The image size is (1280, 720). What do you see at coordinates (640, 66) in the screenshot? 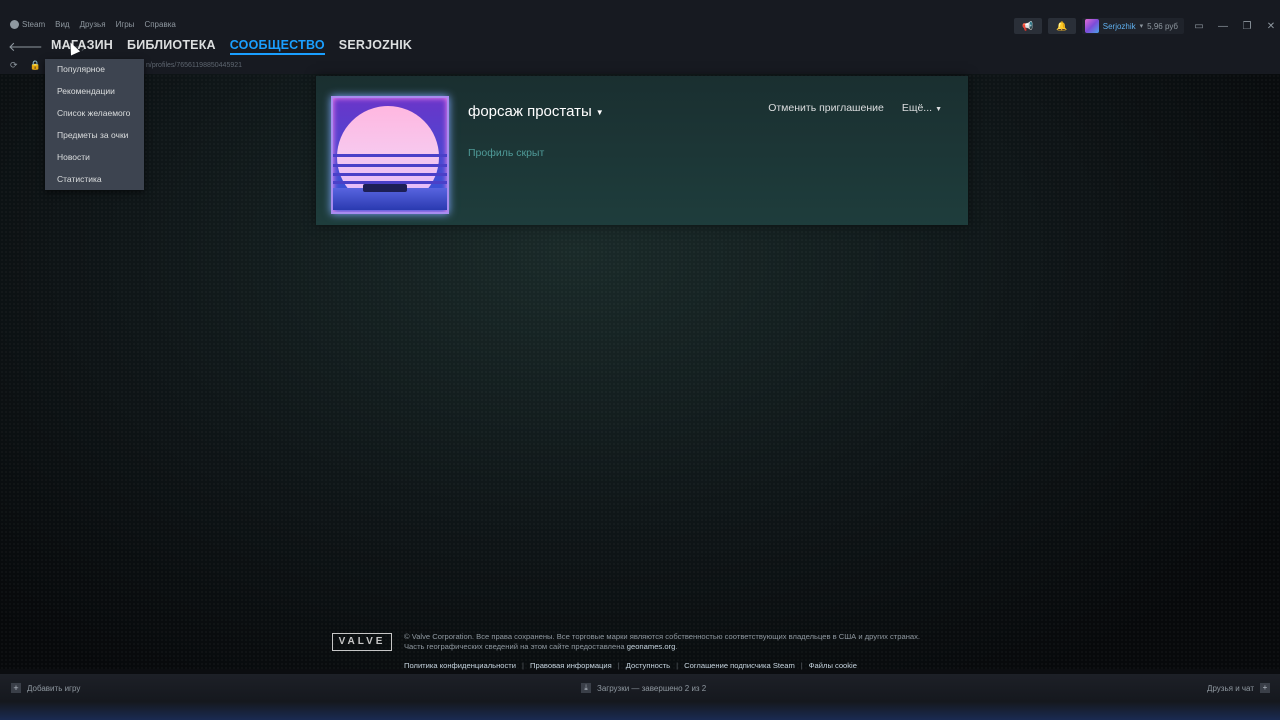
I see `url-bar: ⟳ 🔒 n/profiles/76561198850445921` at bounding box center [640, 66].